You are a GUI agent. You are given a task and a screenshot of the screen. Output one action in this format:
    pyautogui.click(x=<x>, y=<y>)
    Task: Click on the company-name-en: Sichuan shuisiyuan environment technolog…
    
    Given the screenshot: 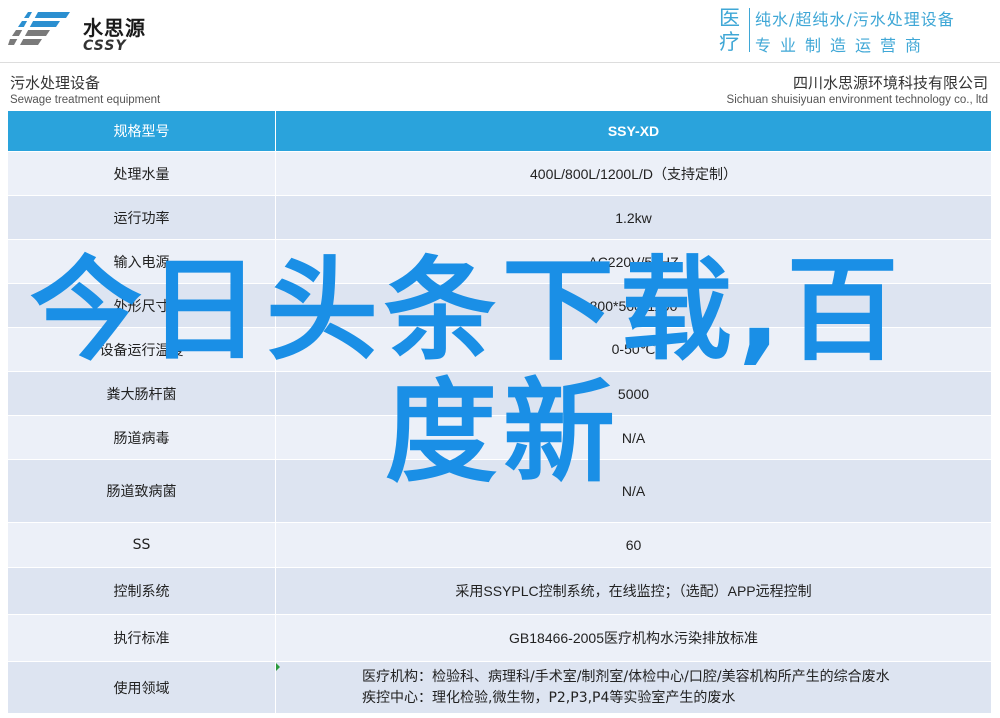 What is the action you would take?
    pyautogui.click(x=857, y=100)
    